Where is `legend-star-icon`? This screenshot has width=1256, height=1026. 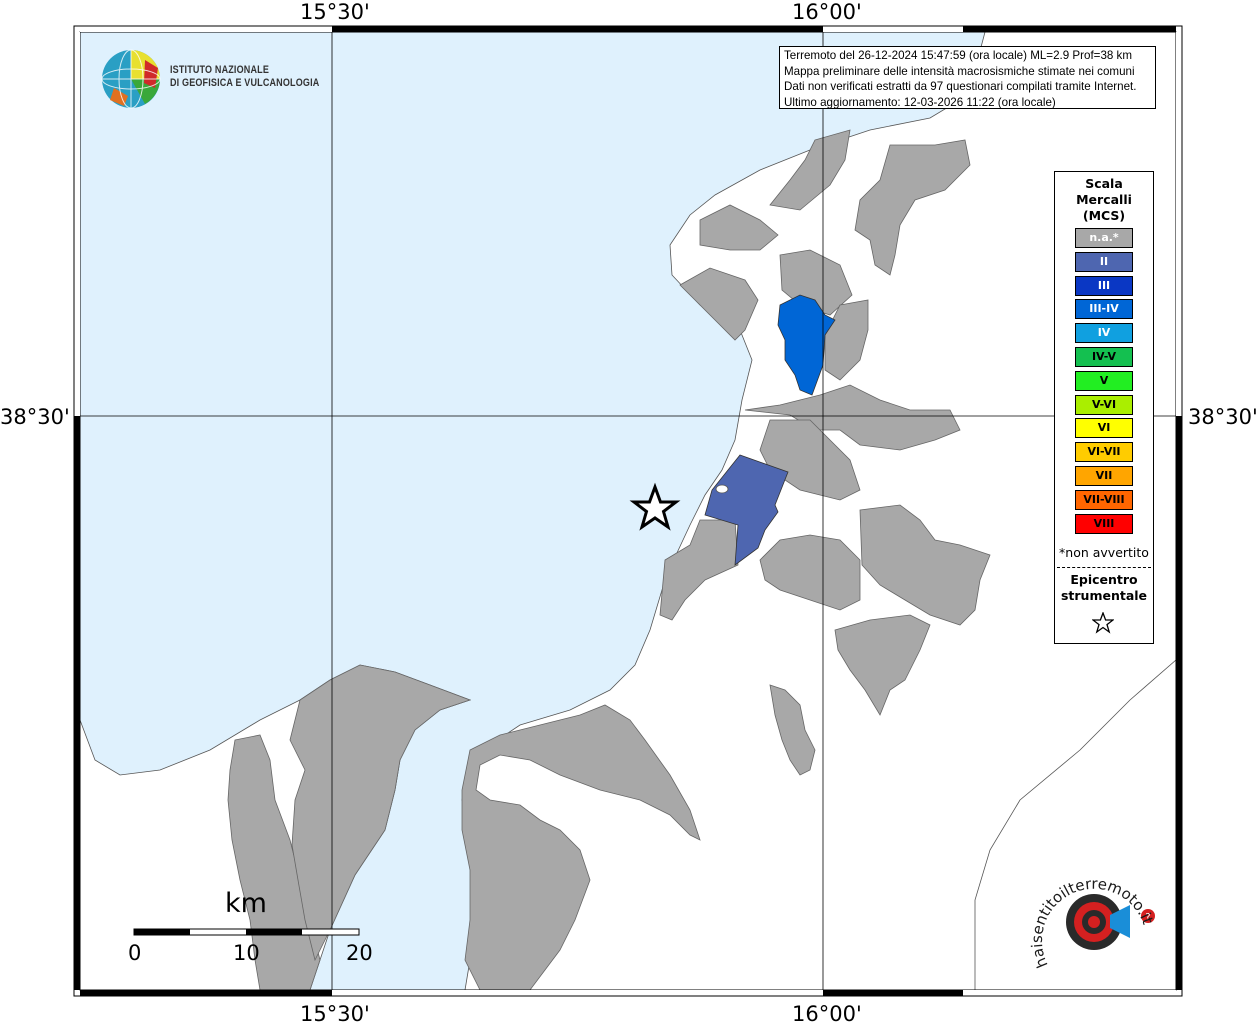
legend-star-icon is located at coordinates (1103, 623).